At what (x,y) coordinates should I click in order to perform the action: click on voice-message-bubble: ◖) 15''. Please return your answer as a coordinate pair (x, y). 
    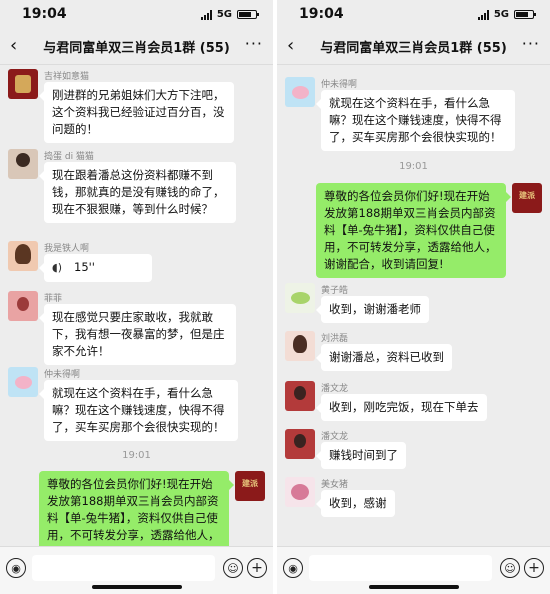
    Looking at the image, I should click on (95, 268).